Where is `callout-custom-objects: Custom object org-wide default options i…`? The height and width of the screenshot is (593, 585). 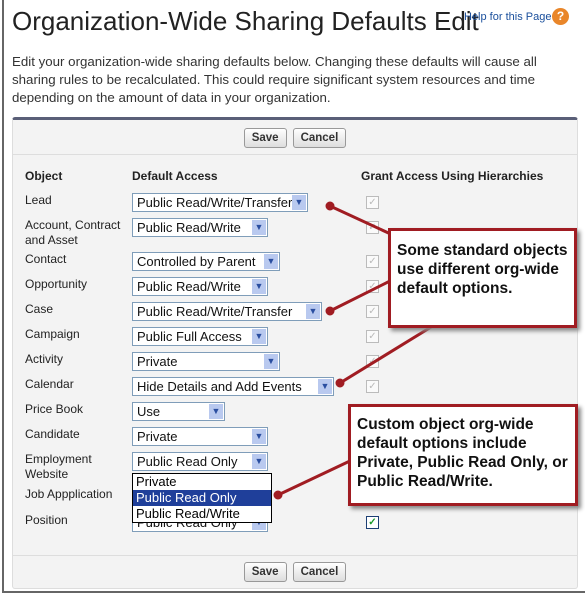 callout-custom-objects: Custom object org-wide default options i… is located at coordinates (463, 455).